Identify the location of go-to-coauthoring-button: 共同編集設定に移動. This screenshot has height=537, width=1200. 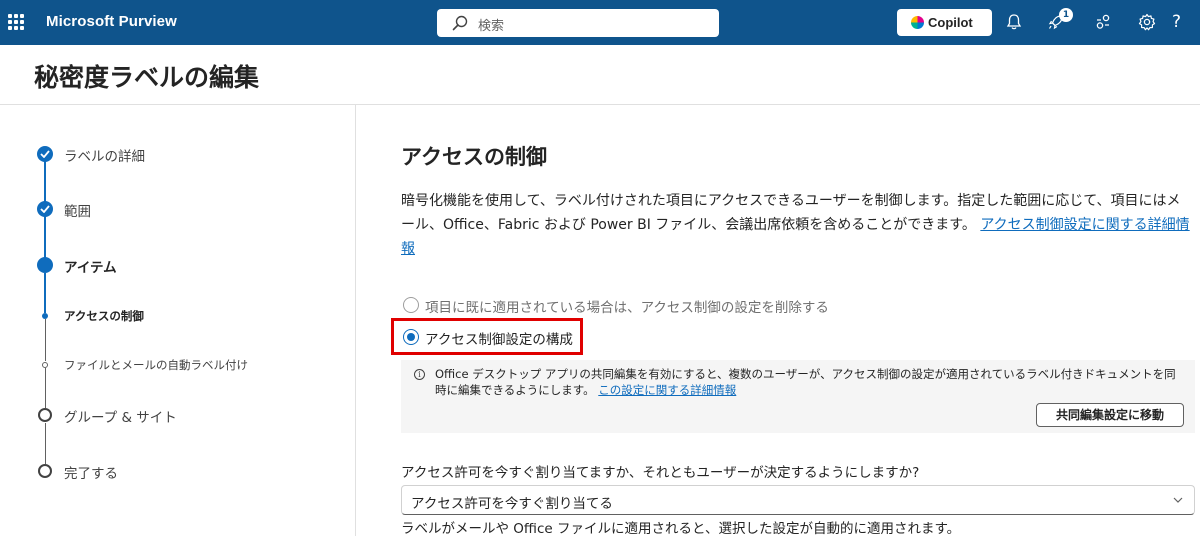
(1110, 415).